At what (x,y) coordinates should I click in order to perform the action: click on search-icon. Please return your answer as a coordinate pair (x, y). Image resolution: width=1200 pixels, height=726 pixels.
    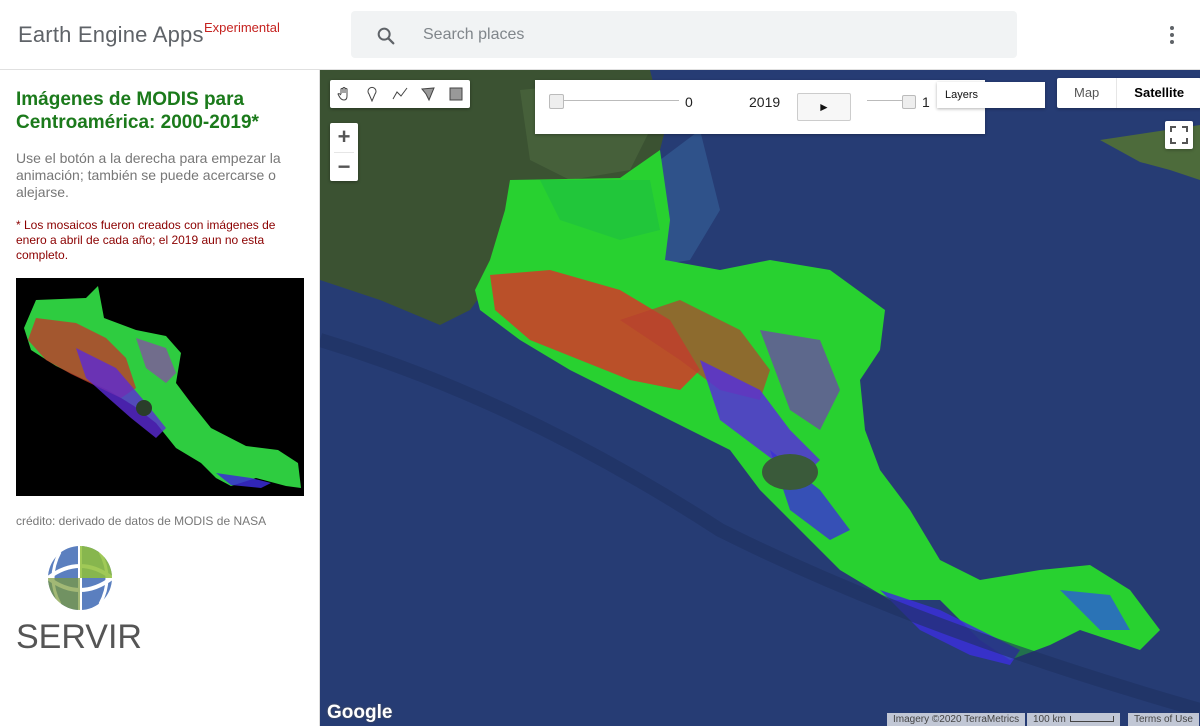
    Looking at the image, I should click on (386, 36).